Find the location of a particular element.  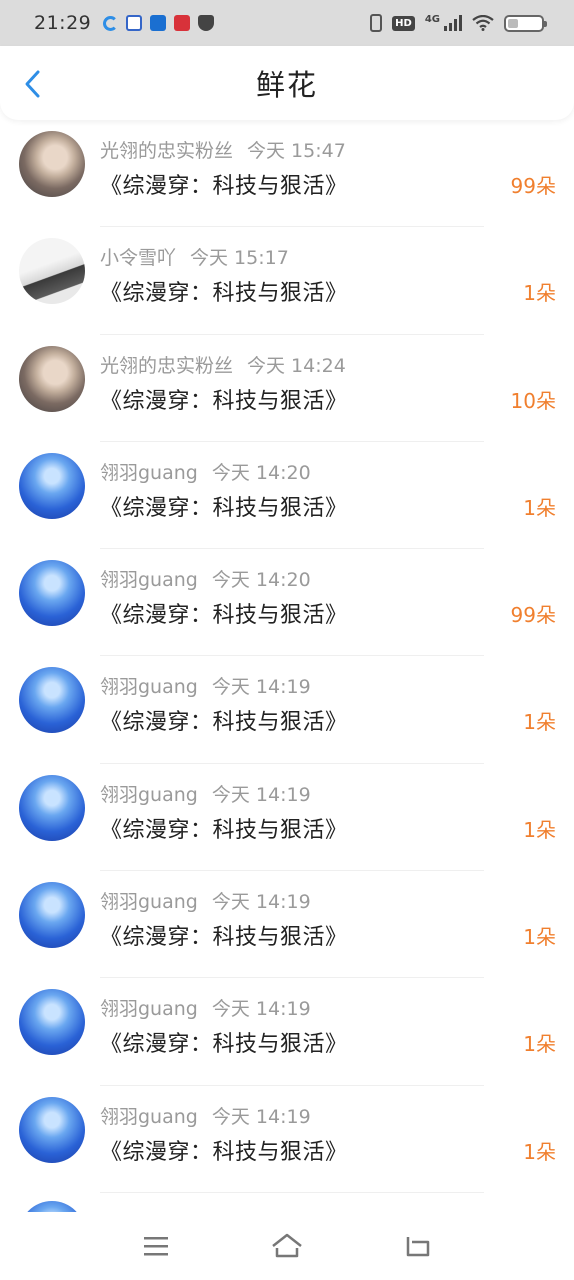

home-button is located at coordinates (287, 1246).